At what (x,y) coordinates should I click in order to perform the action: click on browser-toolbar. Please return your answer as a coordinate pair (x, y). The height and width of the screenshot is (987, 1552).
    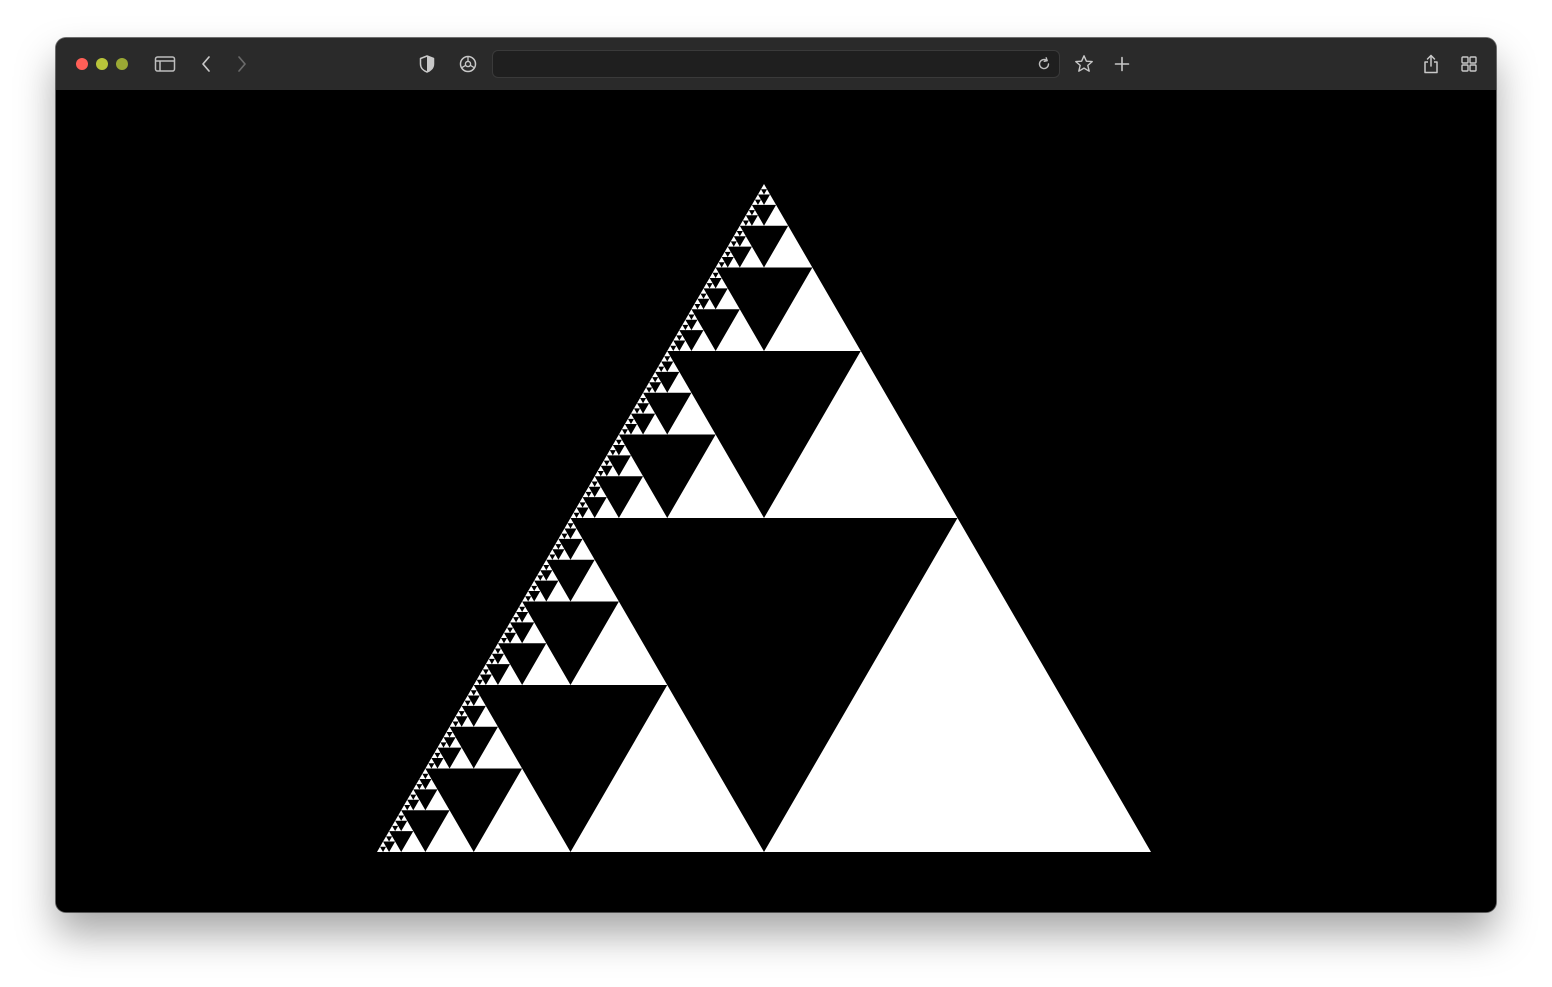
    Looking at the image, I should click on (776, 64).